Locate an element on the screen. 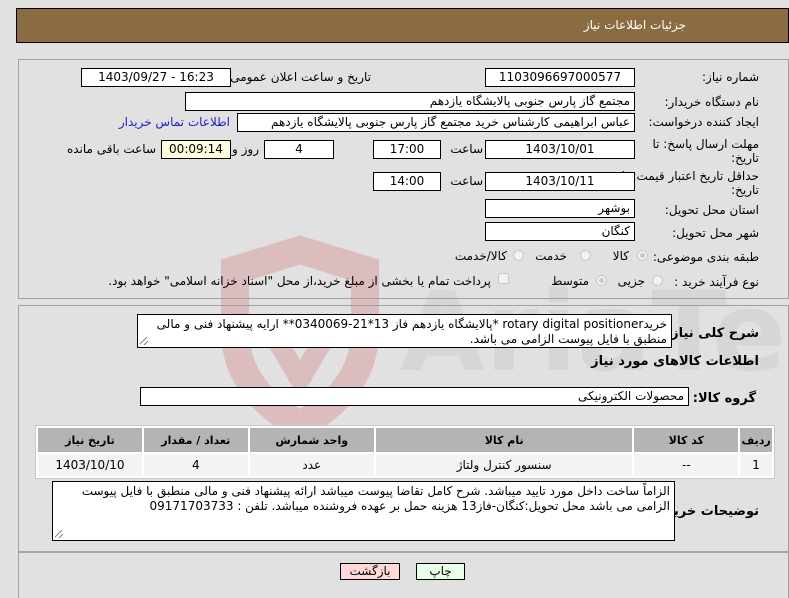 The image size is (789, 598). buyer-org-label: نام دستگاه خریدار: is located at coordinates (712, 102).